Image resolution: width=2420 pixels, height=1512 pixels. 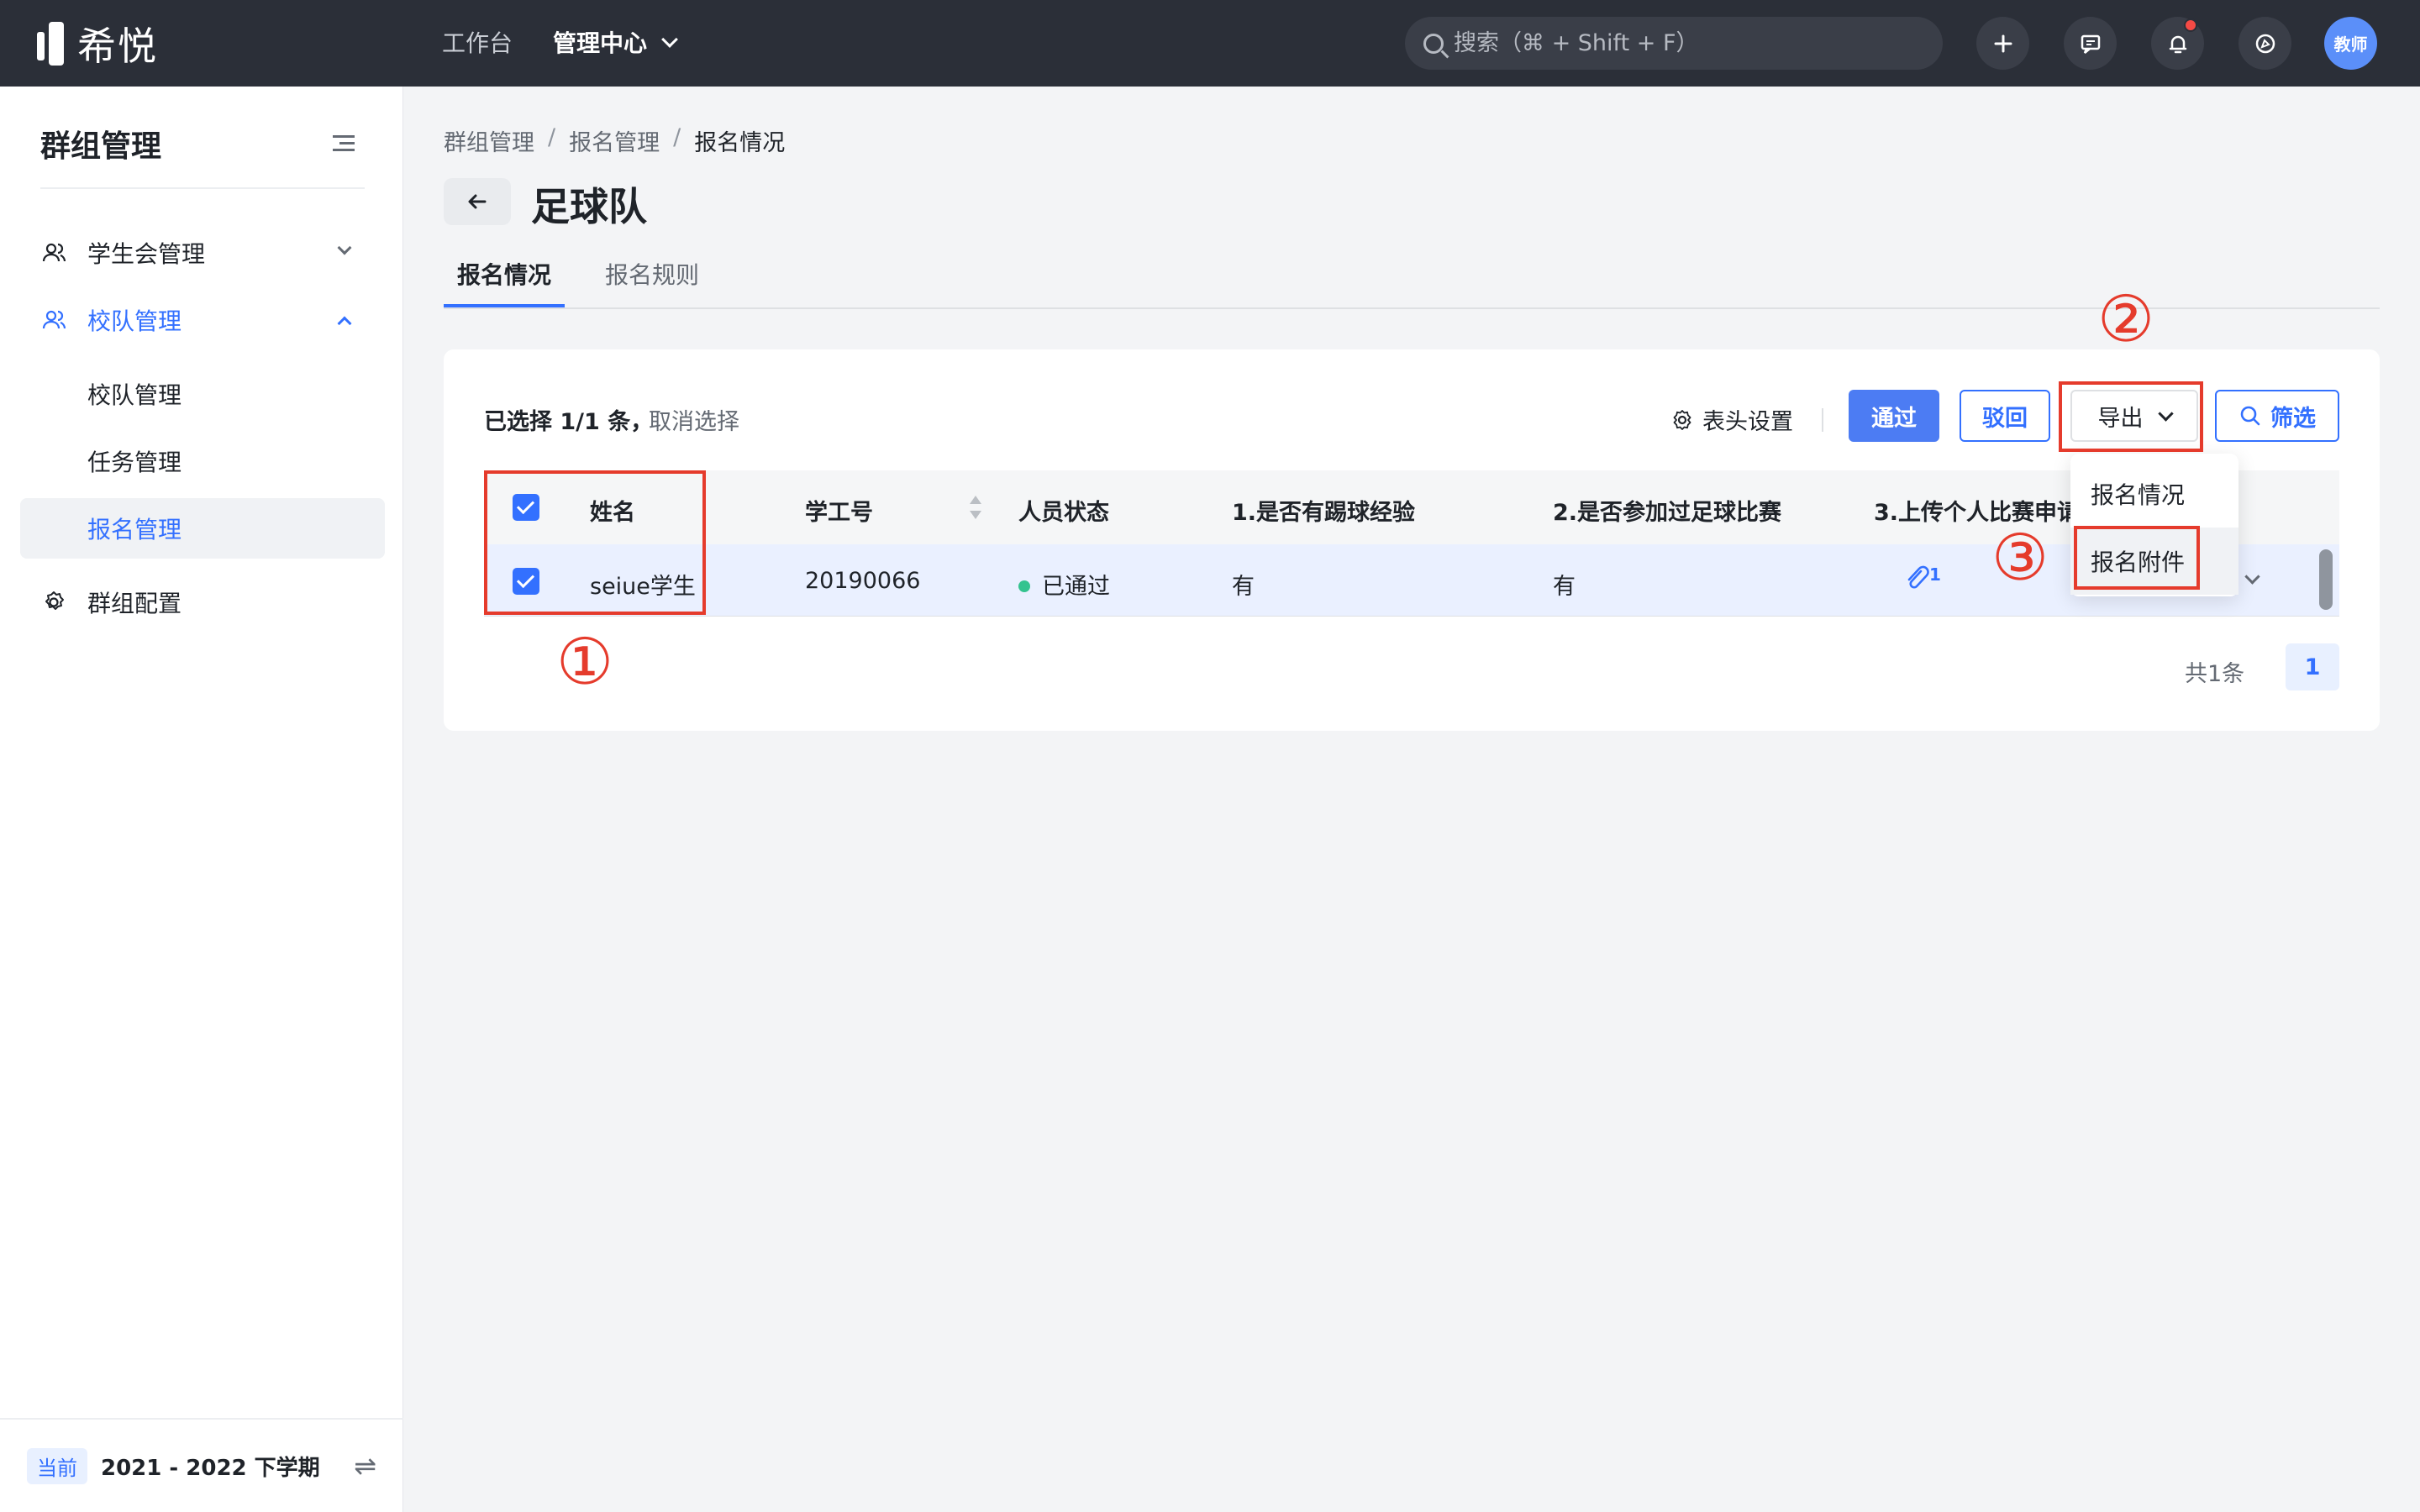 What do you see at coordinates (505, 305) in the screenshot?
I see `active-tab-indicator` at bounding box center [505, 305].